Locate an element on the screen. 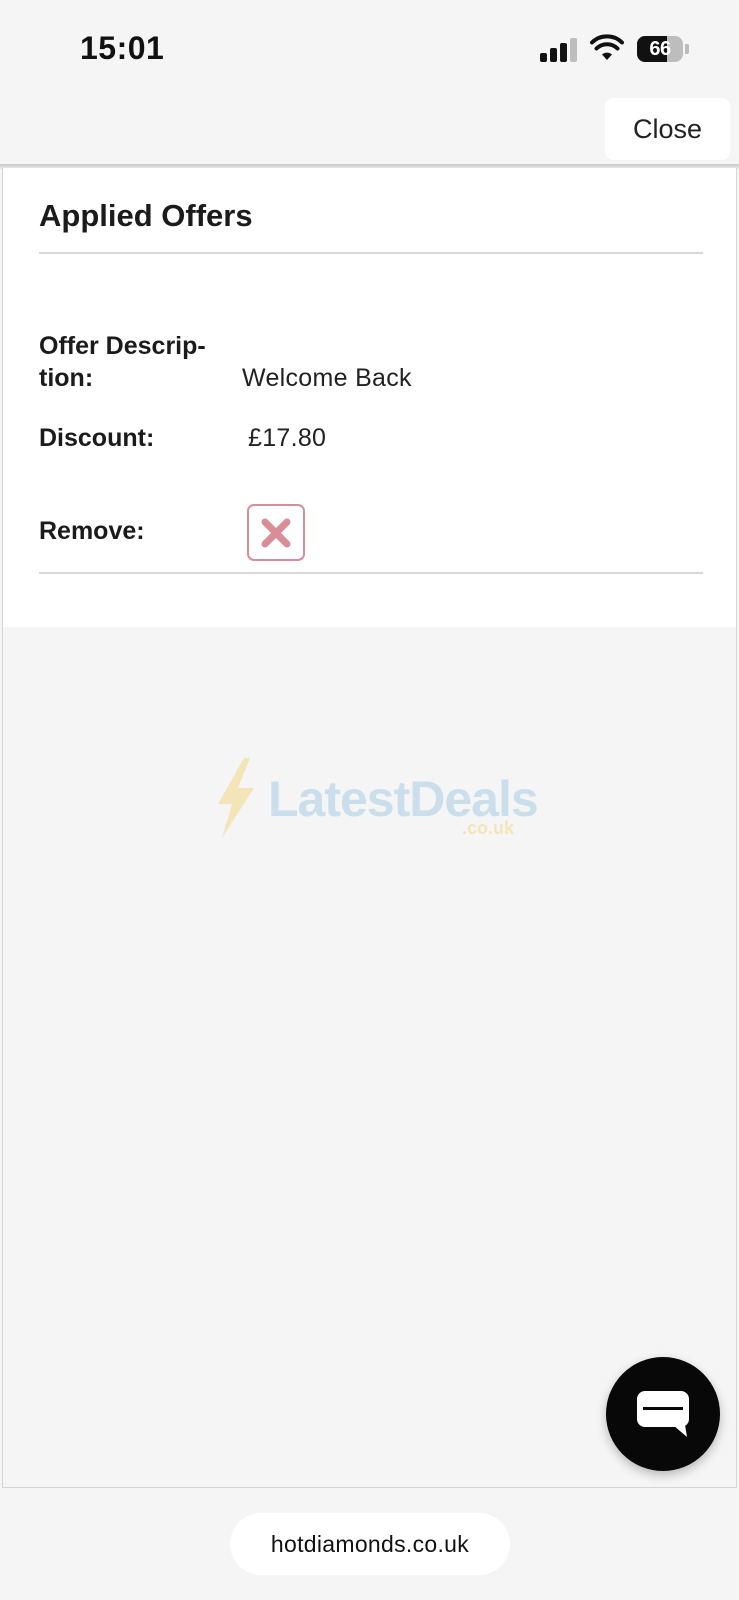 The image size is (739, 1600). remove-offer-button is located at coordinates (276, 532).